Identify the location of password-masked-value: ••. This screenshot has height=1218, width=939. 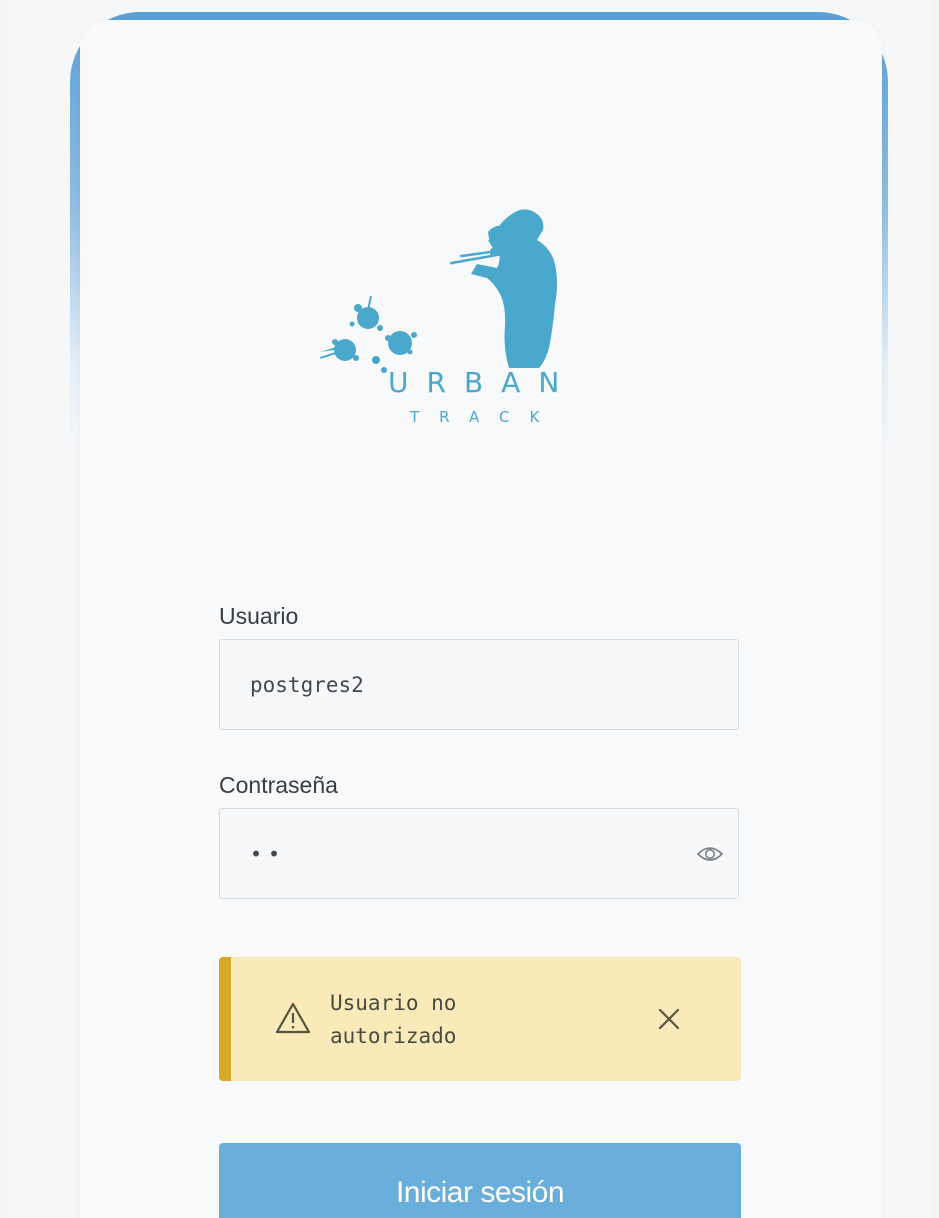
(268, 854).